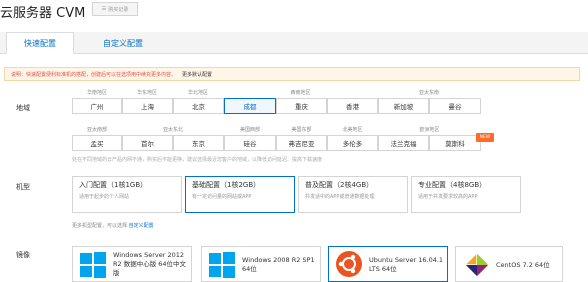 This screenshot has height=282, width=588. I want to click on config-title: 入门配置（1核1GB）, so click(113, 185).